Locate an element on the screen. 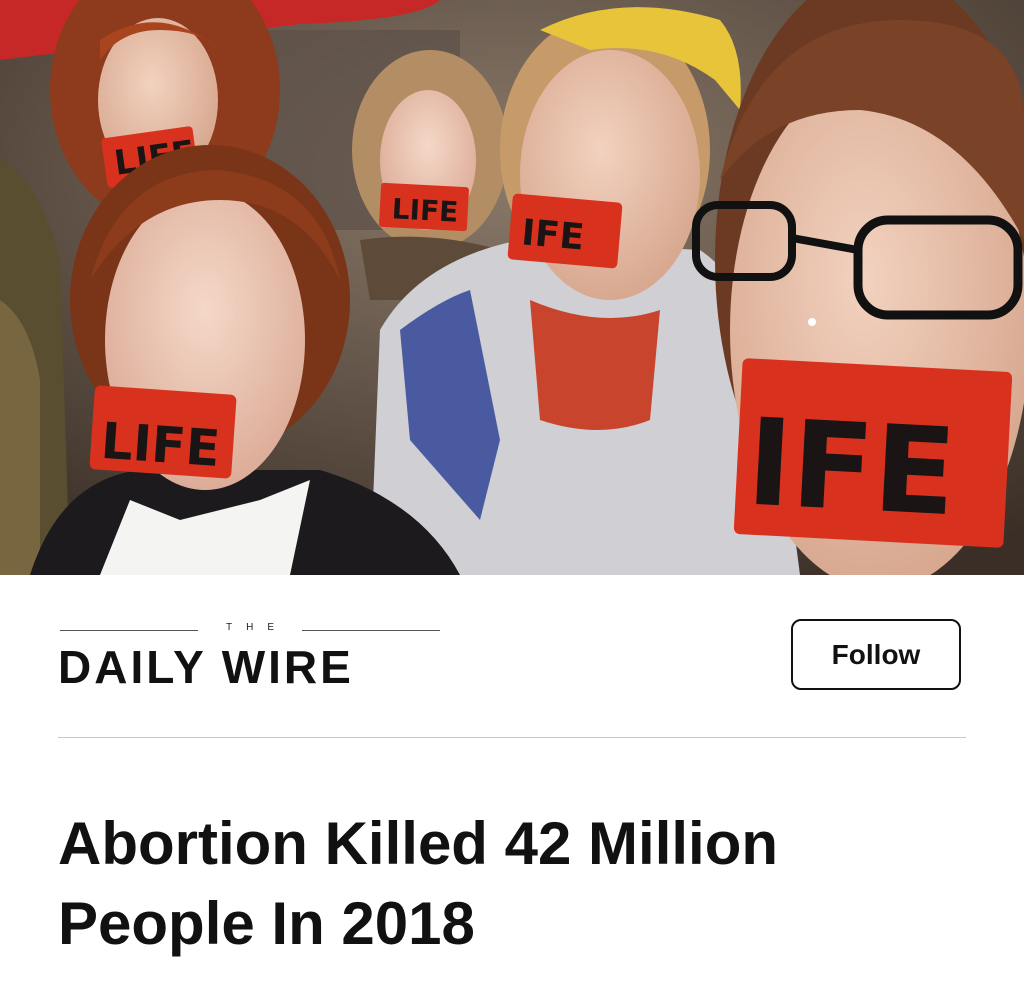 Image resolution: width=1024 pixels, height=998 pixels. divider is located at coordinates (512, 737).